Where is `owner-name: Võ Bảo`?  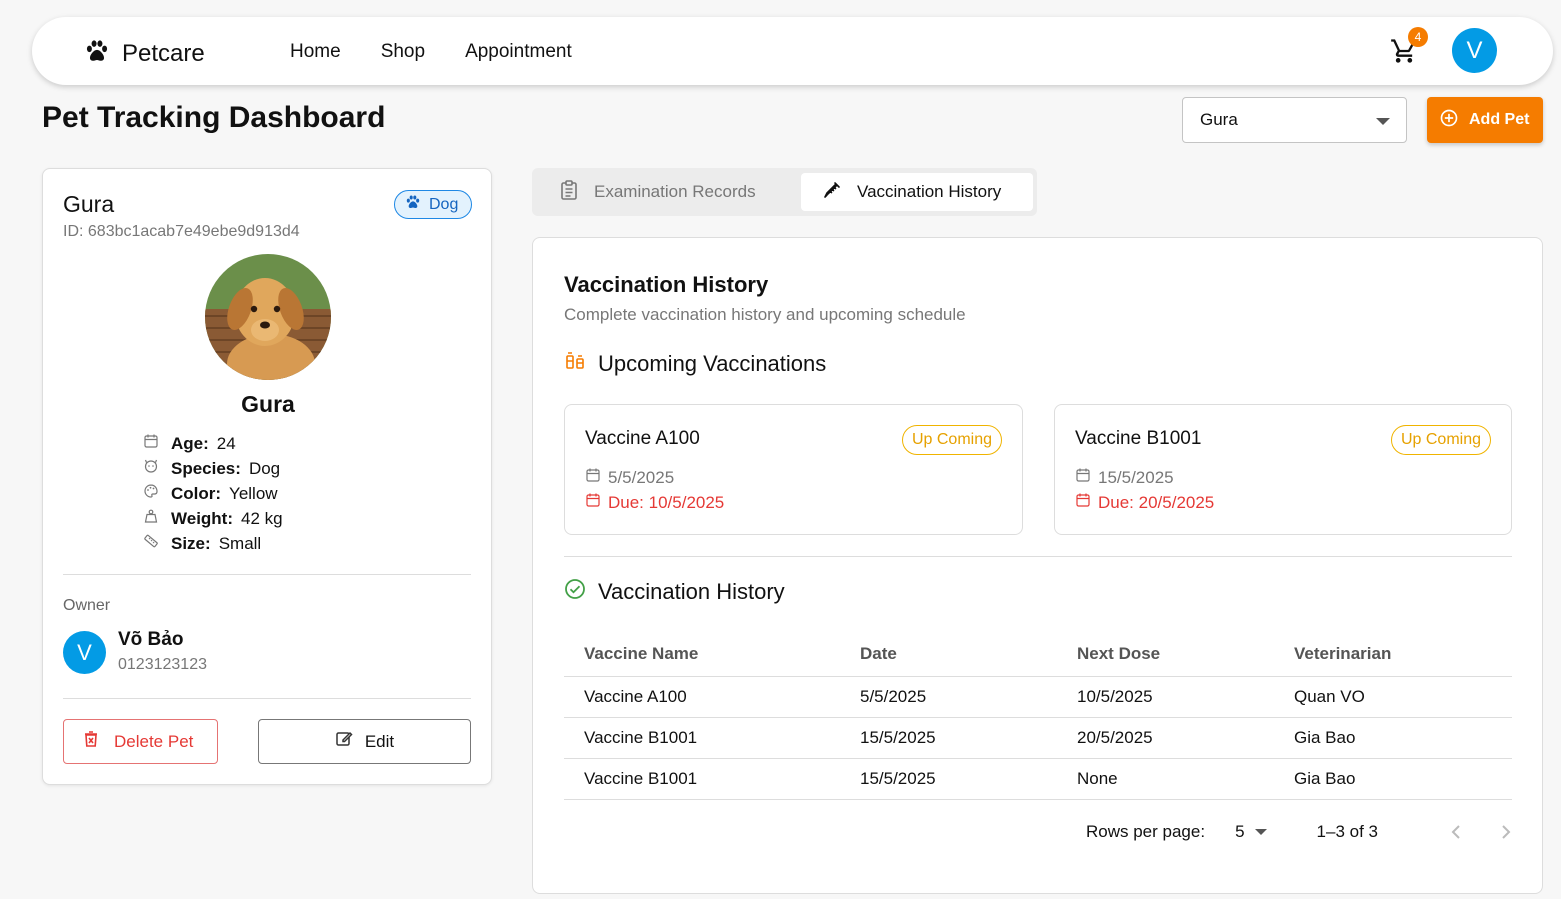
owner-name: Võ Bảo is located at coordinates (151, 639).